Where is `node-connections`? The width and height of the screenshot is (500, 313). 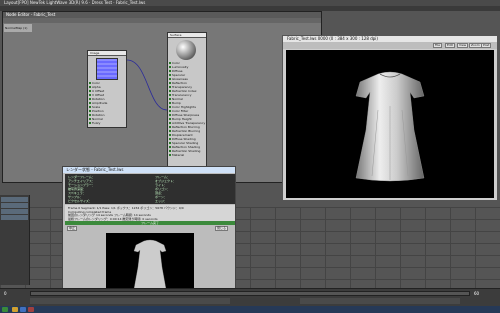 node-connections is located at coordinates (147, 85).